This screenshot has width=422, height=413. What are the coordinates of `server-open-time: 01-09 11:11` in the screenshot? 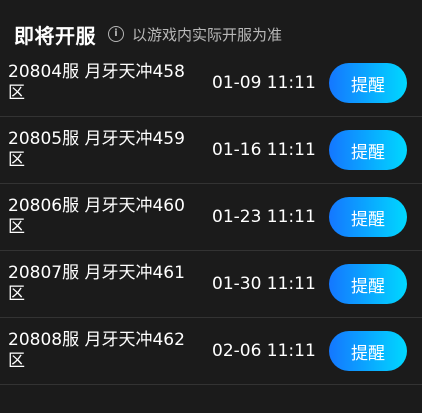 It's located at (264, 83).